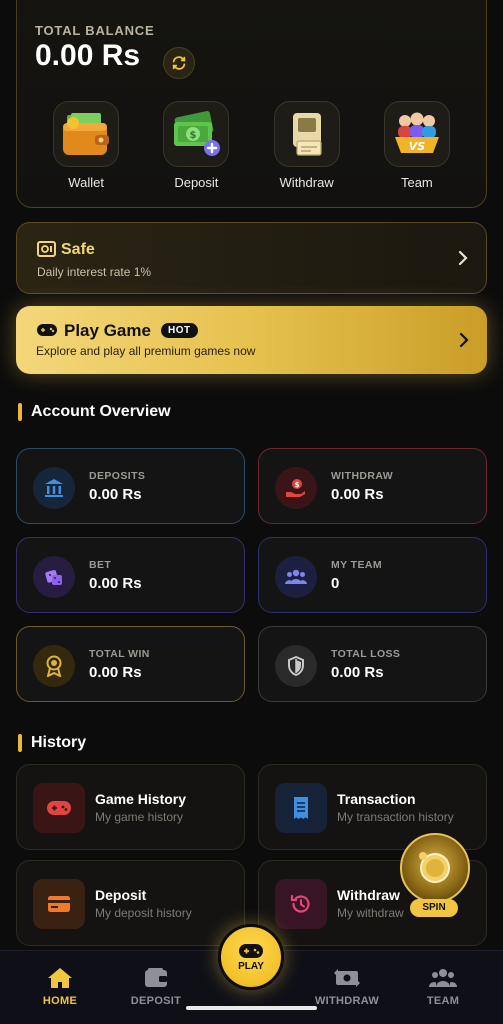 The image size is (503, 1024). Describe the element at coordinates (443, 978) in the screenshot. I see `team-icon` at that location.